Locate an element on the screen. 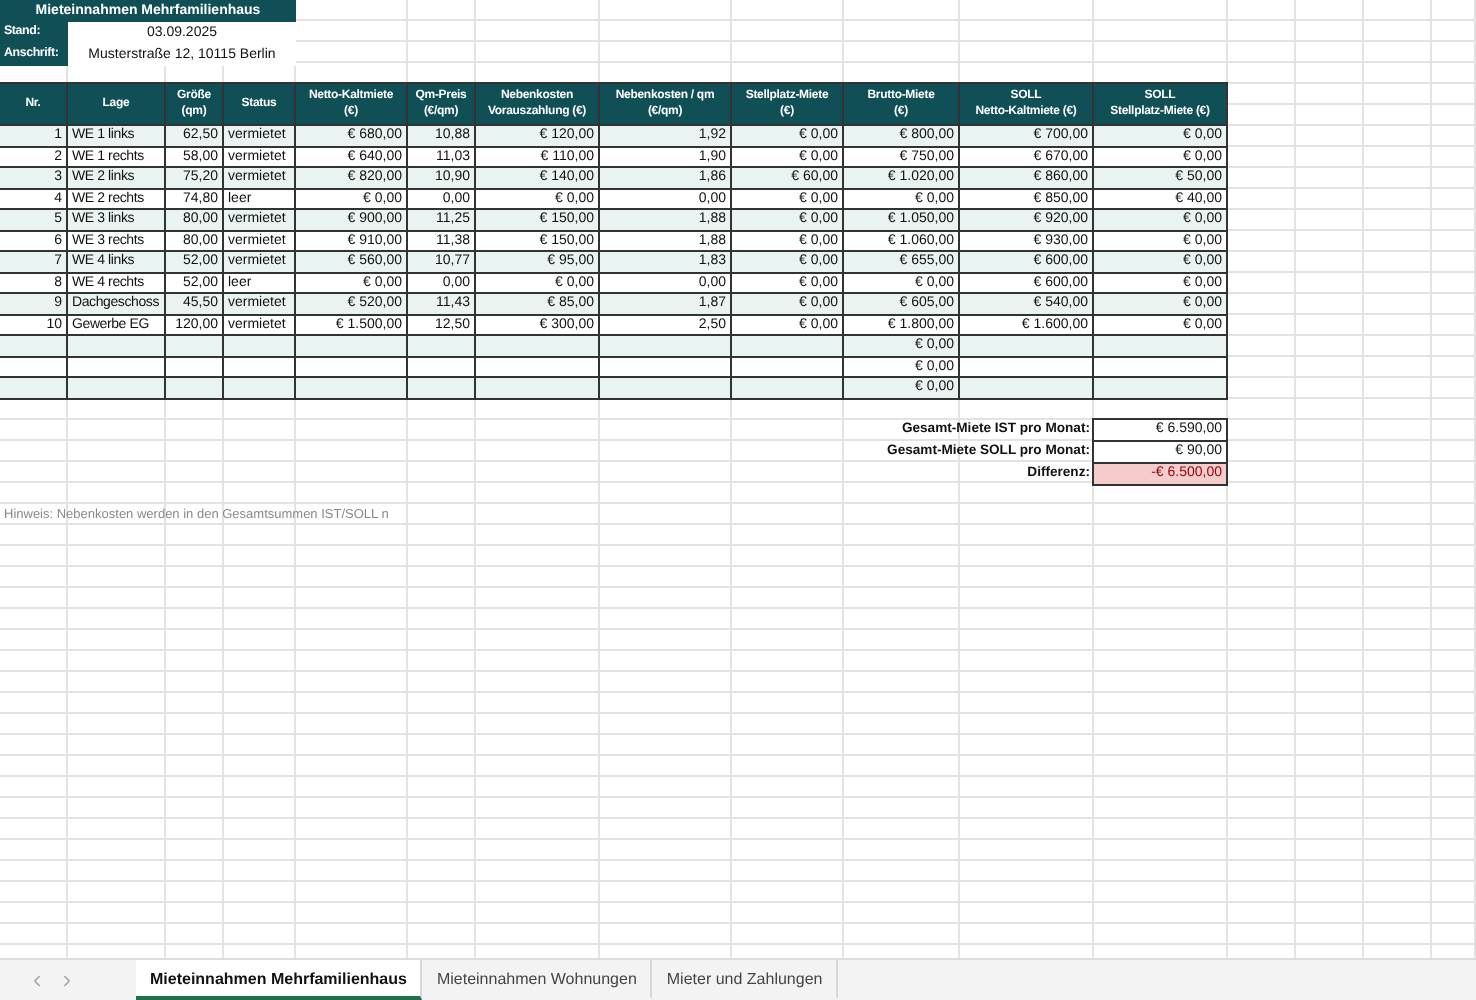  chevron-right-icon is located at coordinates (67, 980).